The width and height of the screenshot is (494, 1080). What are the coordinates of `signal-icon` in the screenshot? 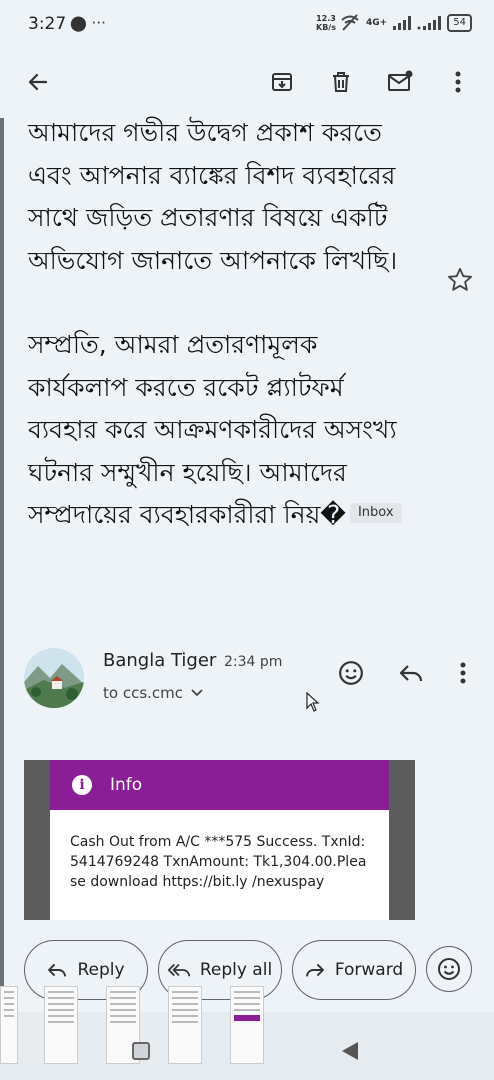 It's located at (402, 23).